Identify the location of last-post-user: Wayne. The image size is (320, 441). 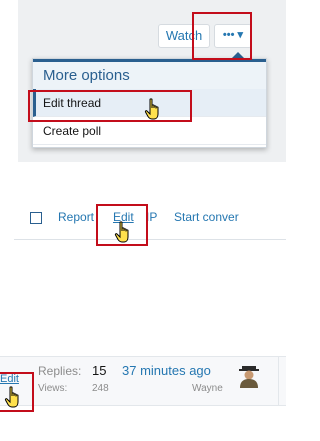
(207, 388).